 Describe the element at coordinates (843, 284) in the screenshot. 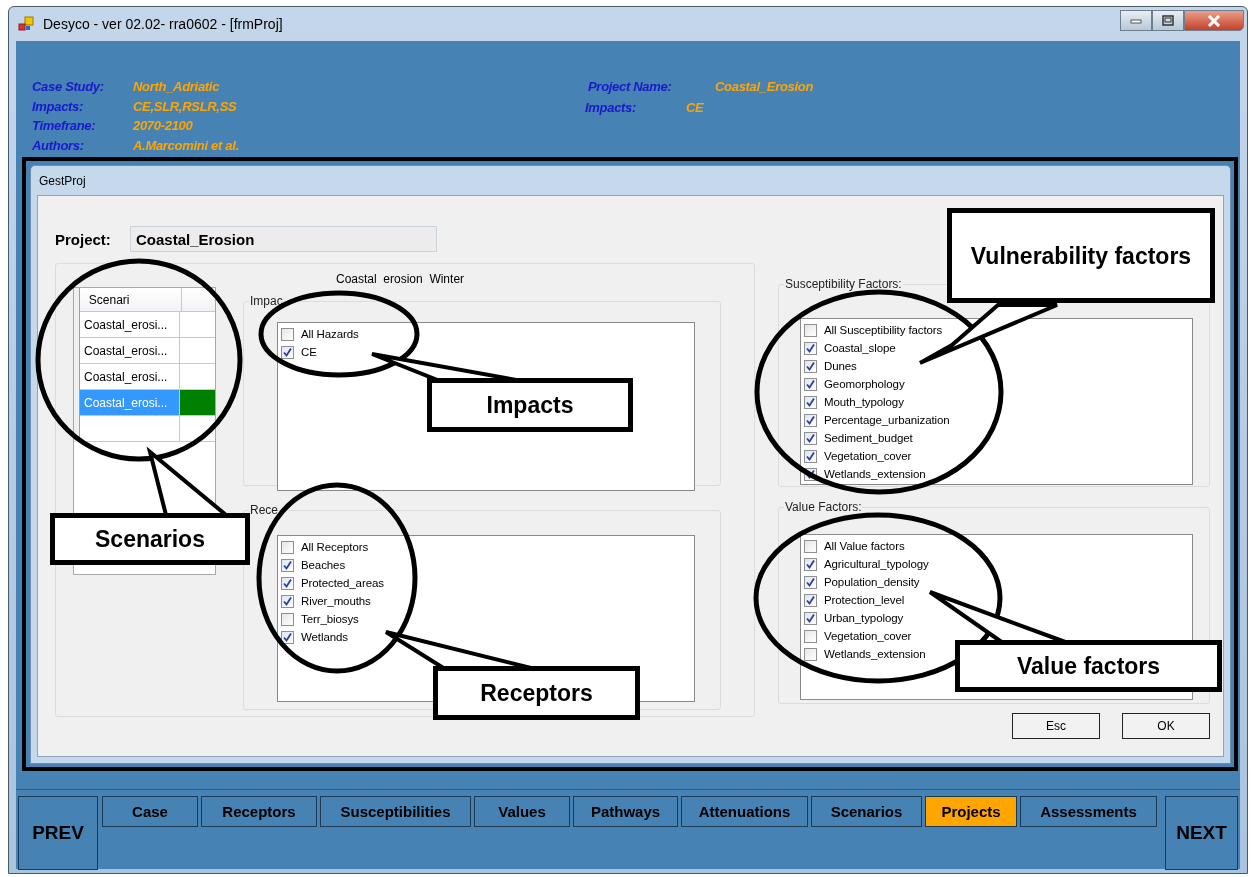

I see `group-legend: Susceptibility Factors:` at that location.